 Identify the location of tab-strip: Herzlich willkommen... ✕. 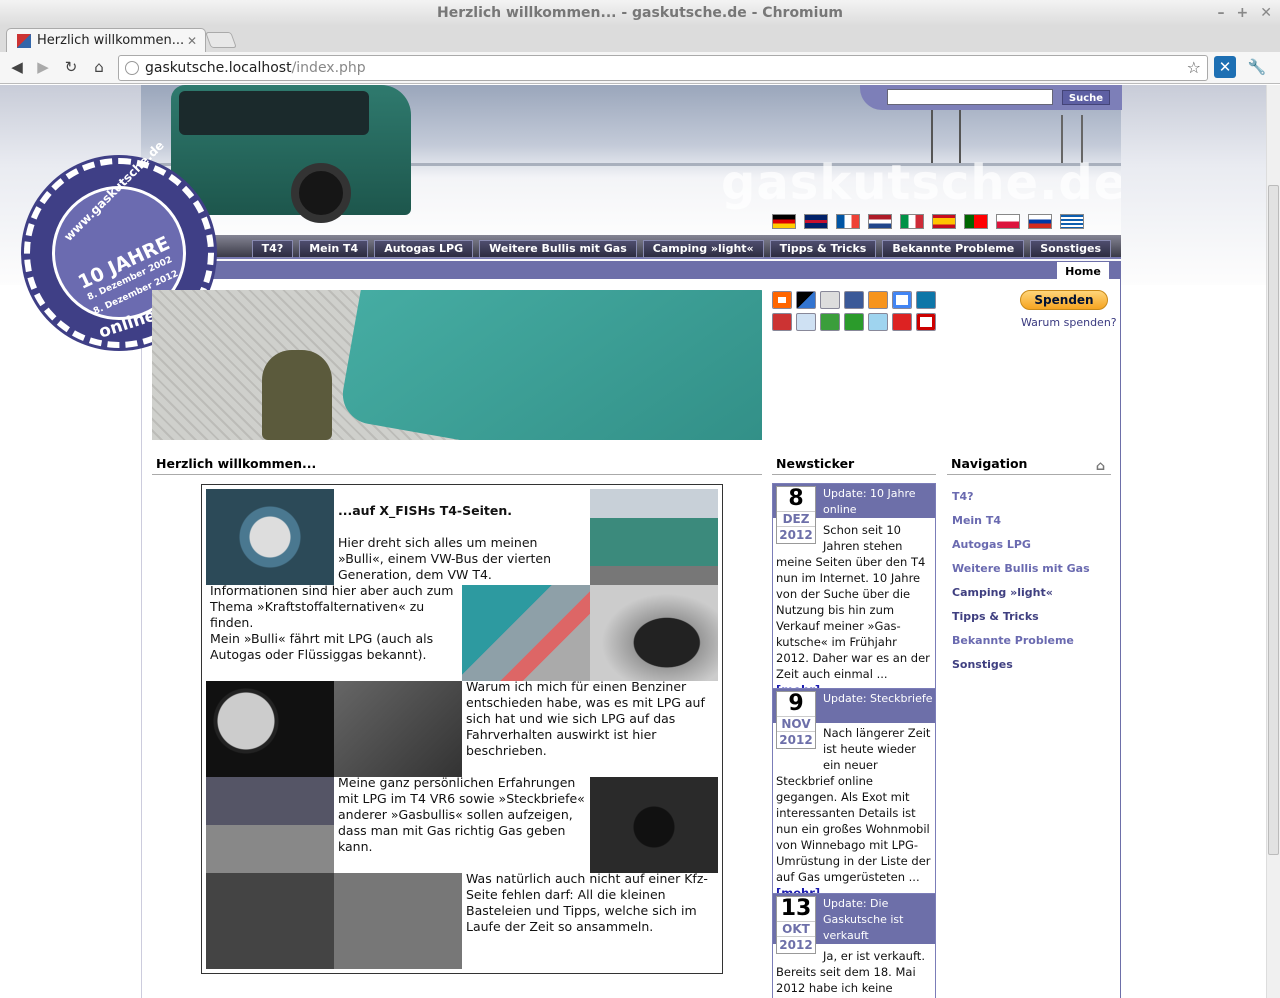
(640, 39).